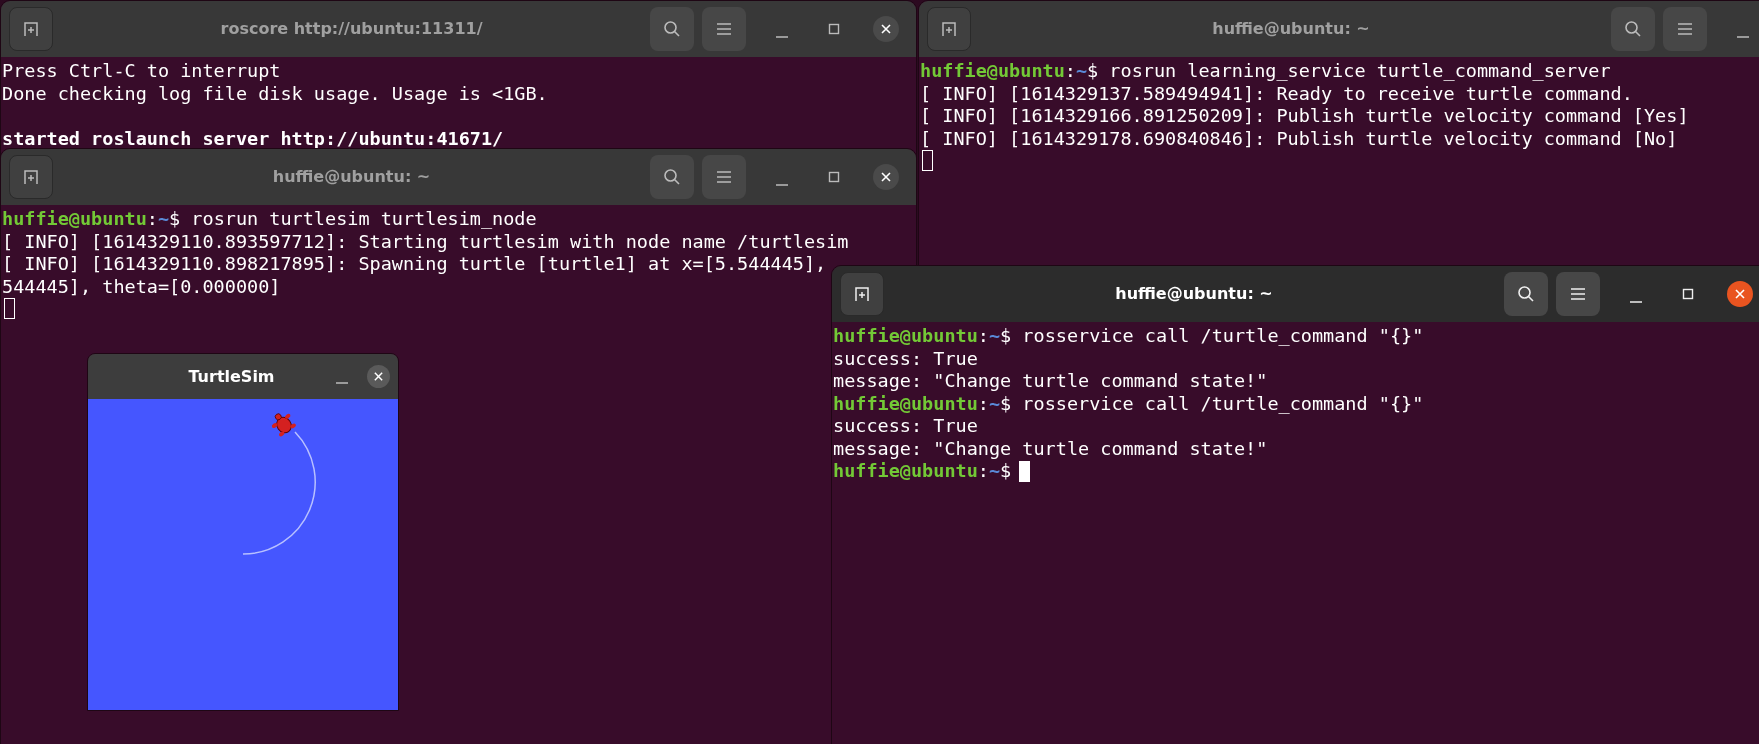  Describe the element at coordinates (141, 286) in the screenshot. I see `output-line: 544445], theta=[0.000000]` at that location.